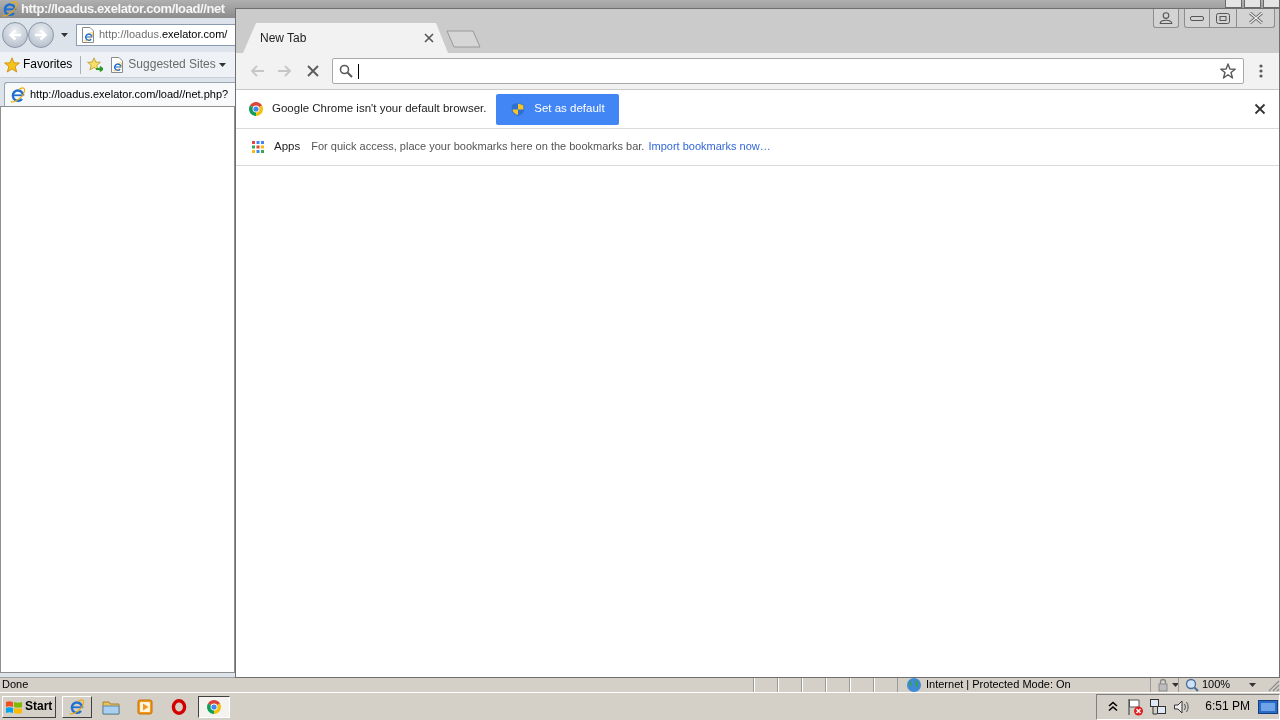  What do you see at coordinates (1192, 685) in the screenshot?
I see `magnifier-icon` at bounding box center [1192, 685].